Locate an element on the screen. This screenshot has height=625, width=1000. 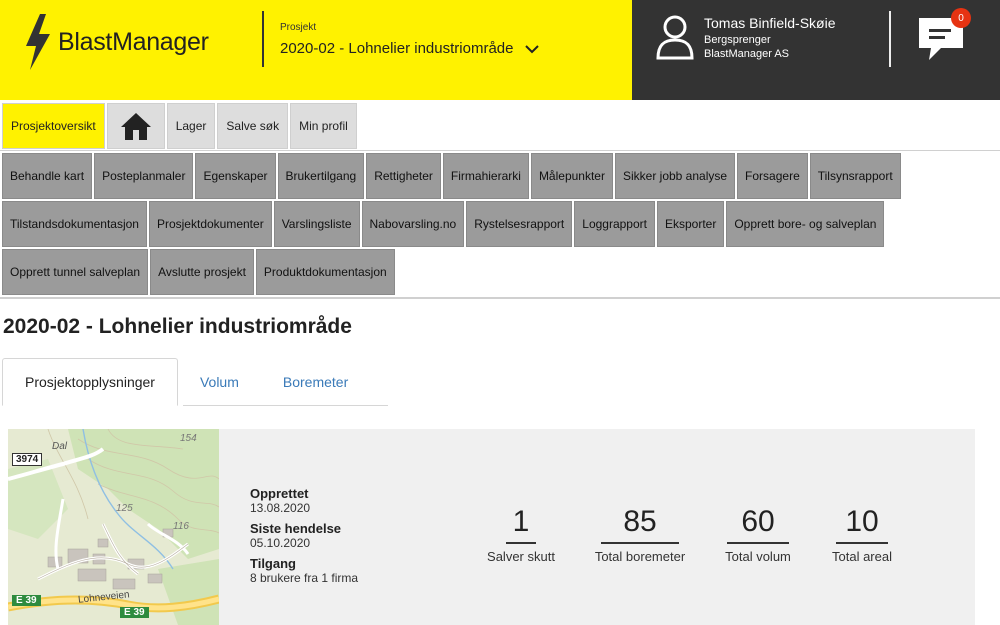
stat-total-boremeter: 85 Total boremeter is located at coordinates (640, 534).